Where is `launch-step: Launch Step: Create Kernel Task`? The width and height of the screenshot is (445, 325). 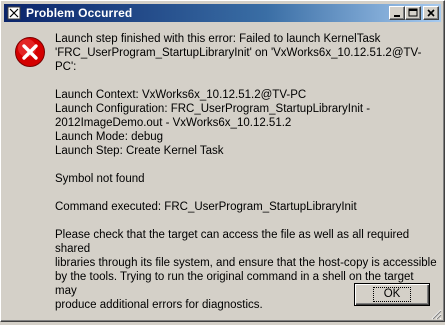 launch-step: Launch Step: Create Kernel Task is located at coordinates (139, 151).